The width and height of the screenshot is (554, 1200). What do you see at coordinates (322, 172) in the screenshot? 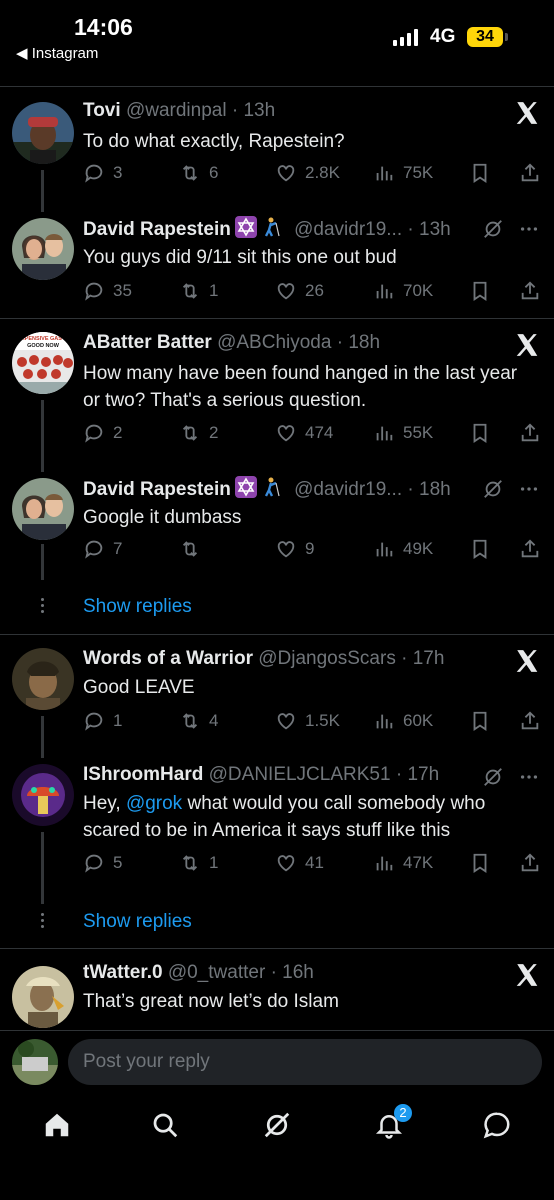
I see `like-count: 2.8K` at bounding box center [322, 172].